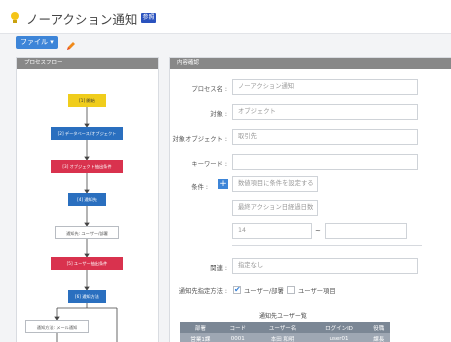  I want to click on table-cell: 課長, so click(378, 337).